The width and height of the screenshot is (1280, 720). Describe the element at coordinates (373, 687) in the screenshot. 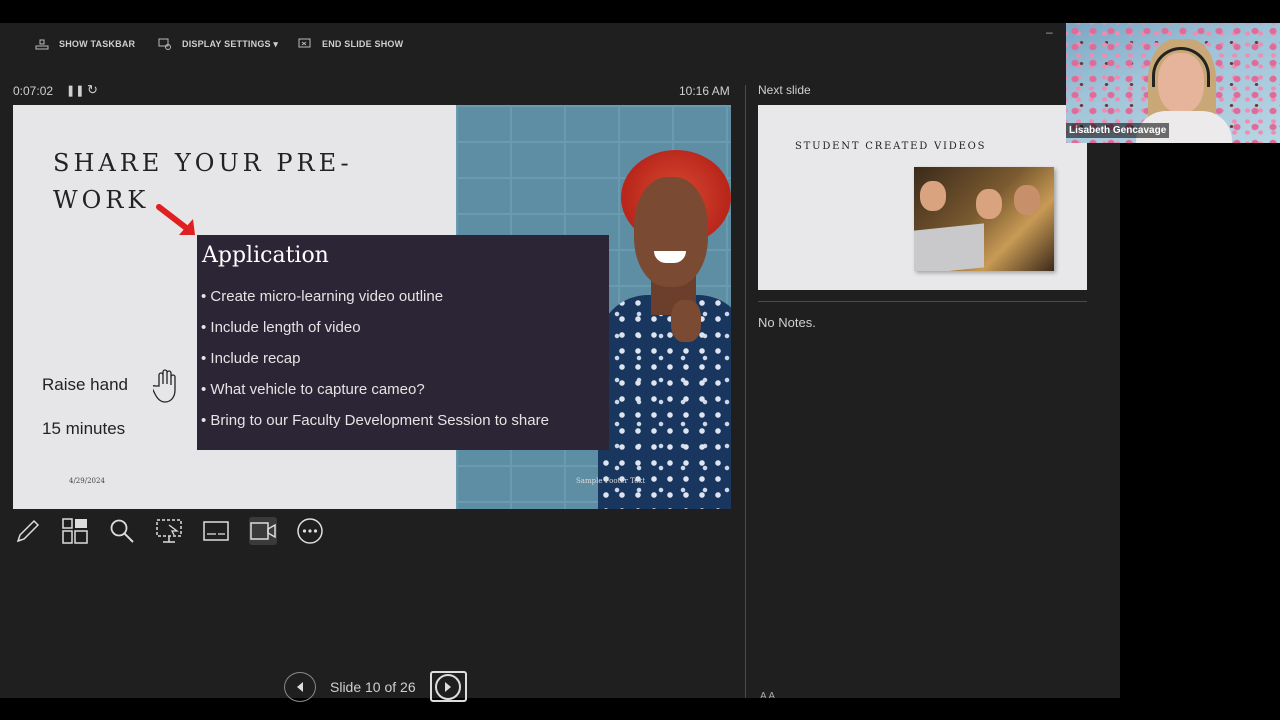

I see `slide-counter: Slide 10 of 26` at that location.